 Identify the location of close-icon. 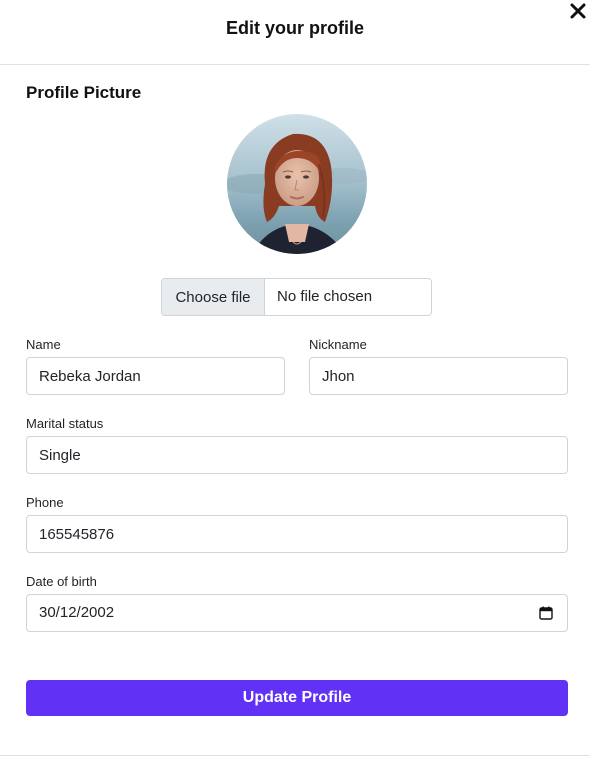
(578, 11).